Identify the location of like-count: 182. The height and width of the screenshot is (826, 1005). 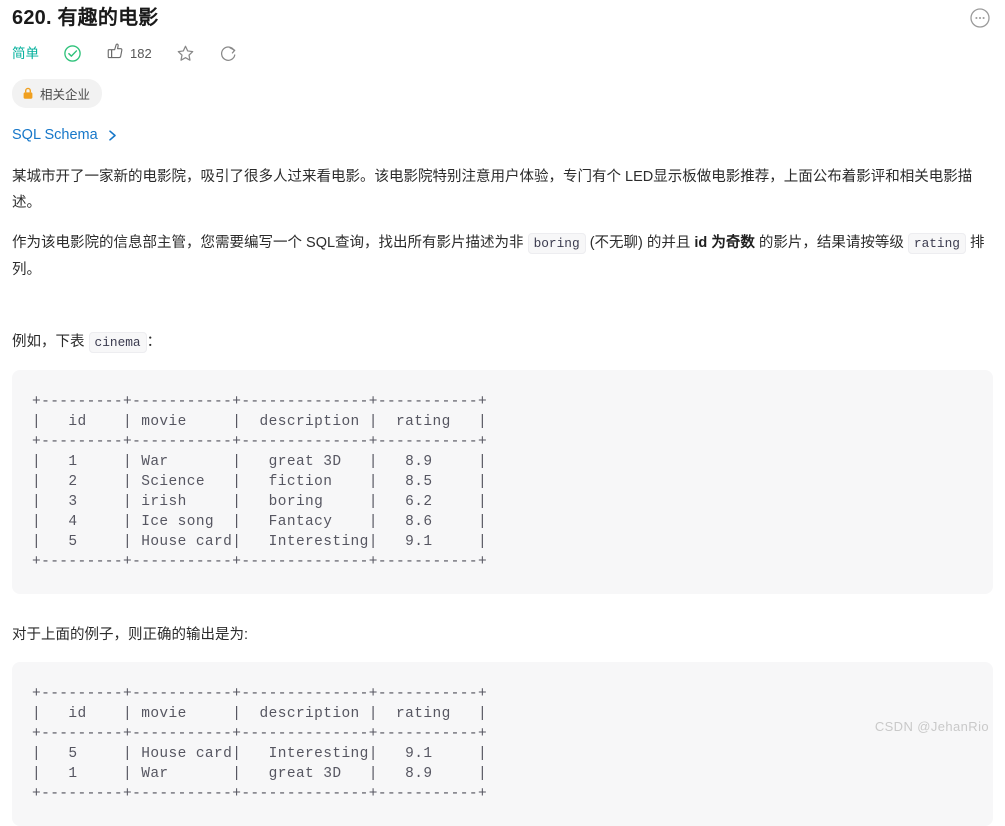
(141, 53).